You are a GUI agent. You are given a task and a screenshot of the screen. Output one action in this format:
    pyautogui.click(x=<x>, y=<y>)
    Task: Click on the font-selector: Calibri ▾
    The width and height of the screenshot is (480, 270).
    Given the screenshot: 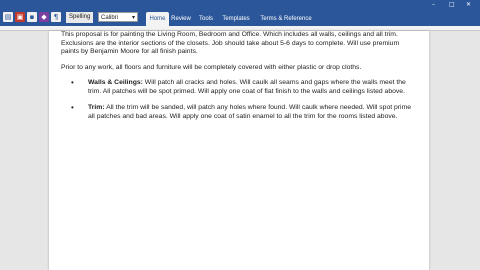 What is the action you would take?
    pyautogui.click(x=118, y=17)
    